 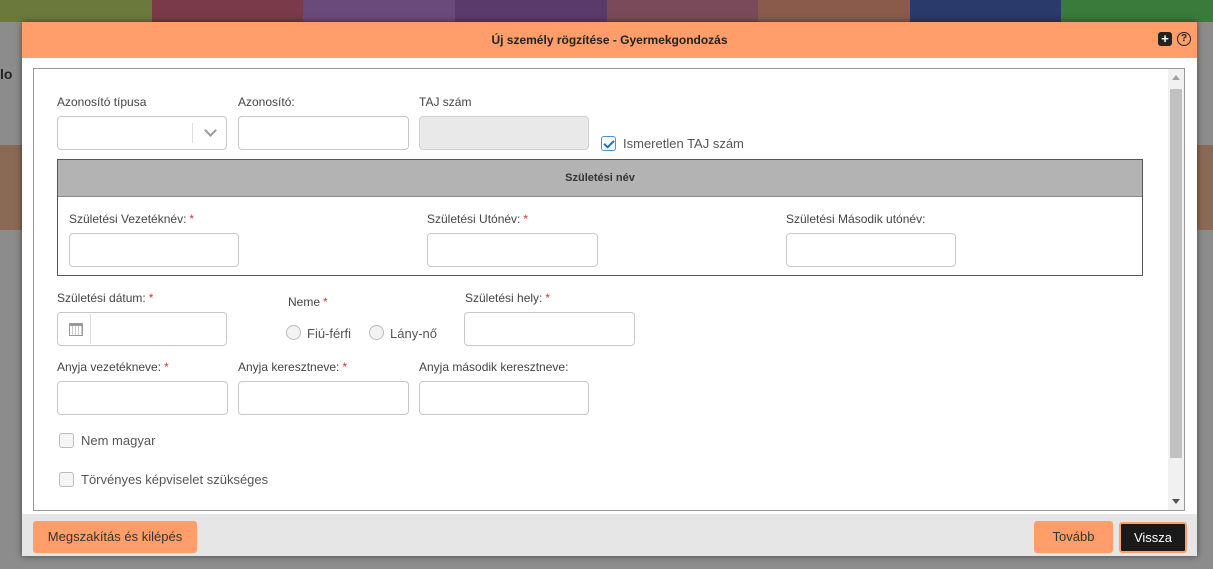 I want to click on birth-given-name-label: Születési Utónév: *, so click(x=478, y=219).